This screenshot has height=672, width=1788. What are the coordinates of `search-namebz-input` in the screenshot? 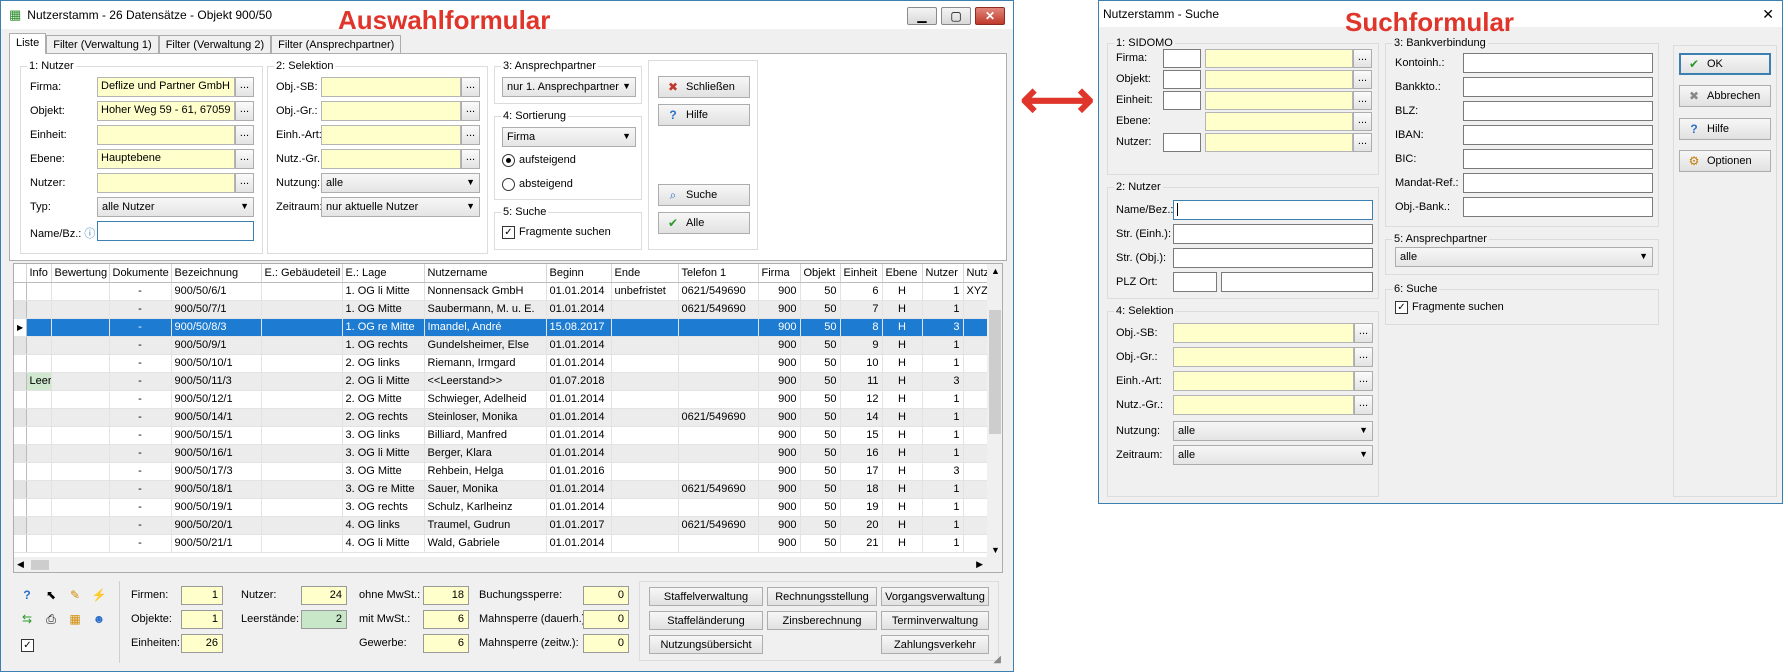 It's located at (1273, 210).